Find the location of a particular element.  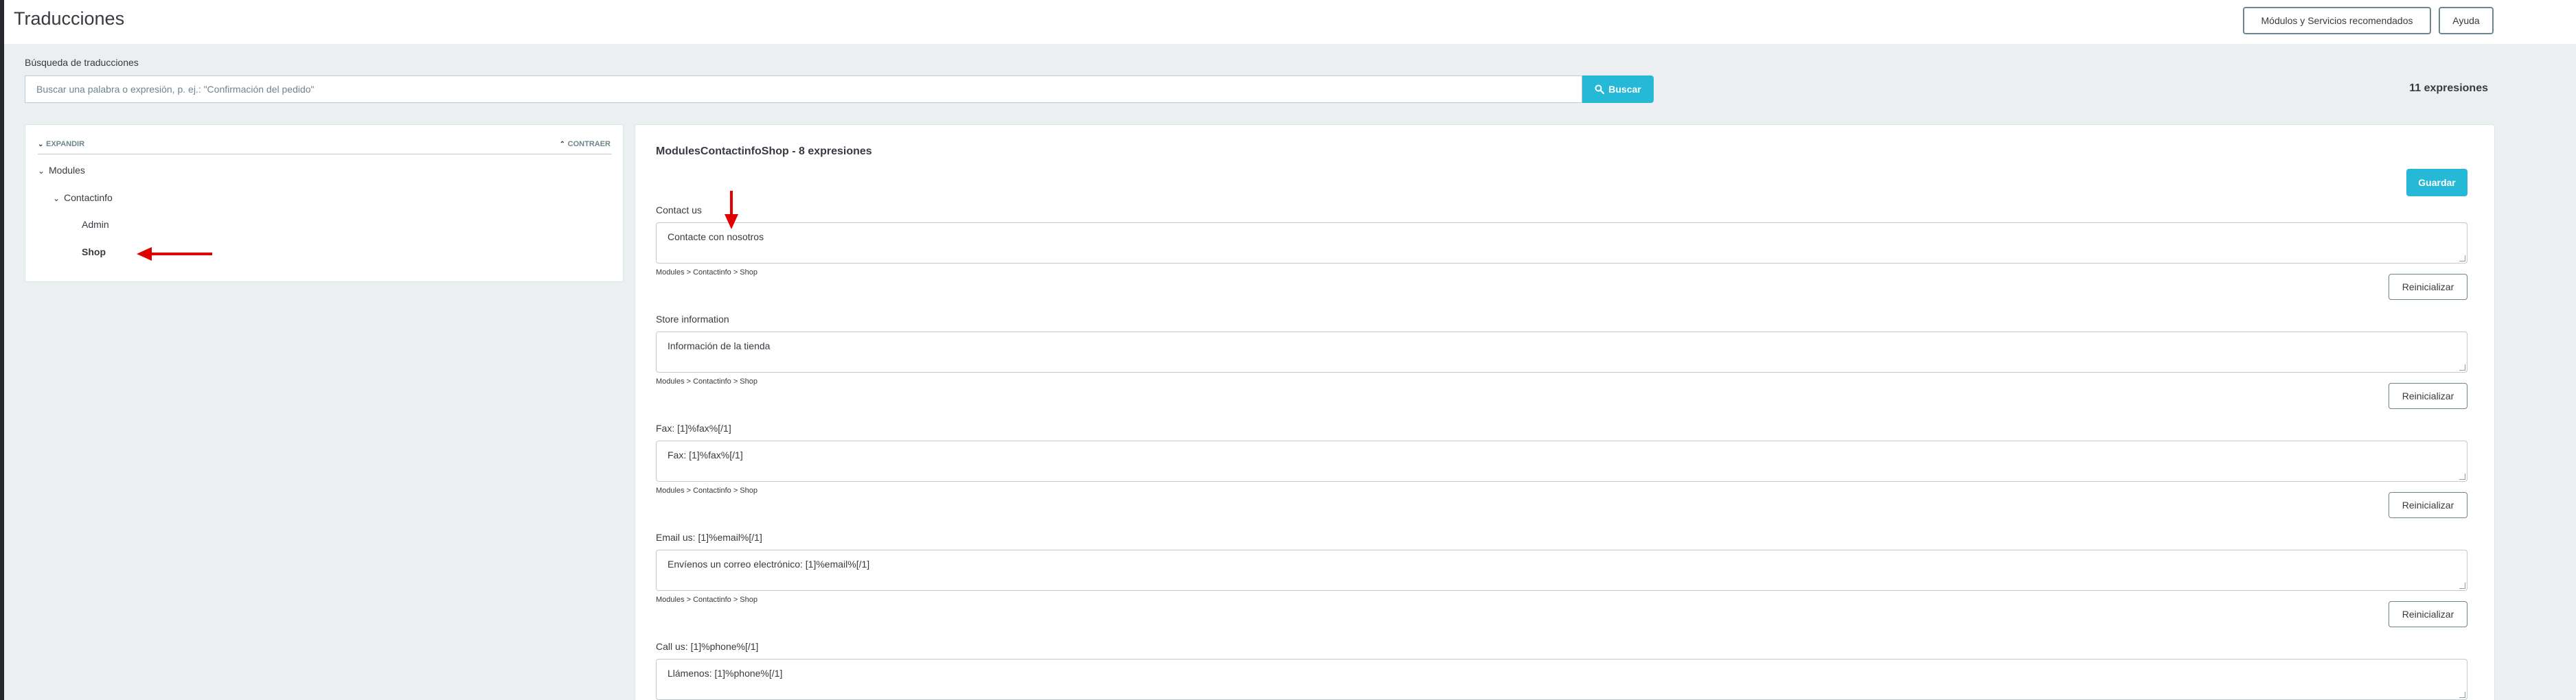

tree-node-admin: Admin is located at coordinates (95, 224).